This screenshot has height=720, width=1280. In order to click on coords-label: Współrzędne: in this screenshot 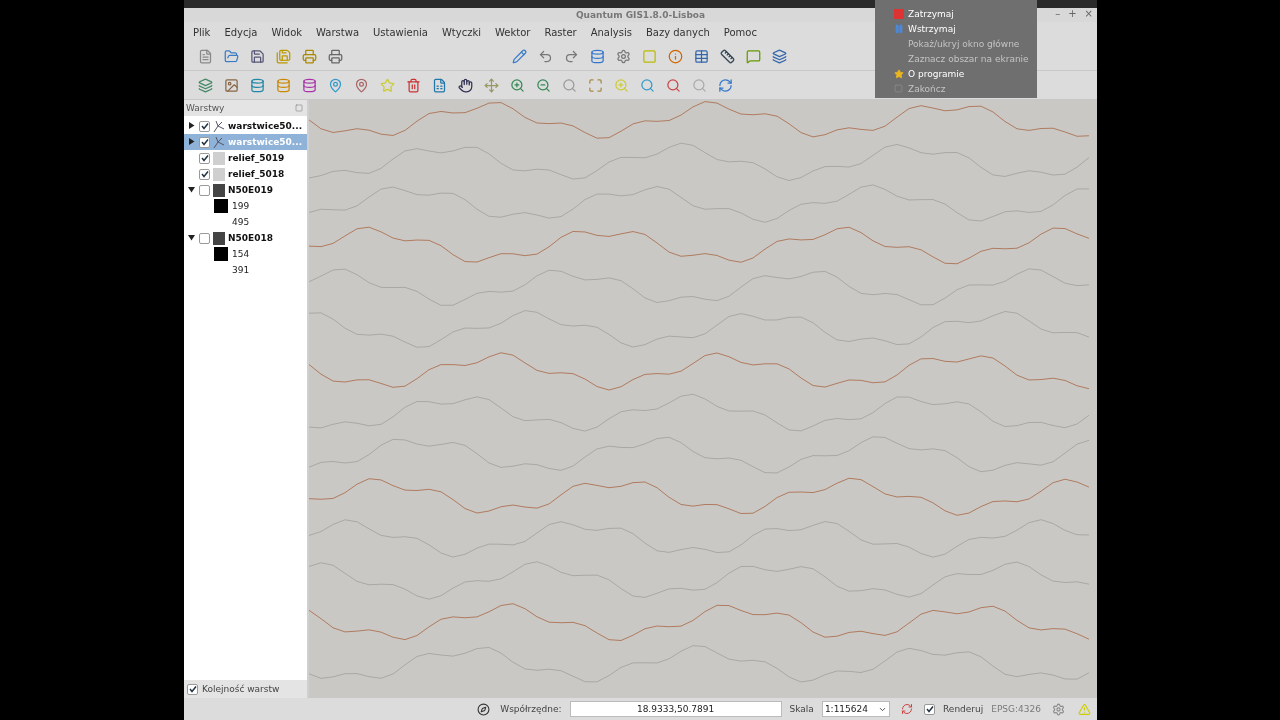, I will do `click(531, 709)`.